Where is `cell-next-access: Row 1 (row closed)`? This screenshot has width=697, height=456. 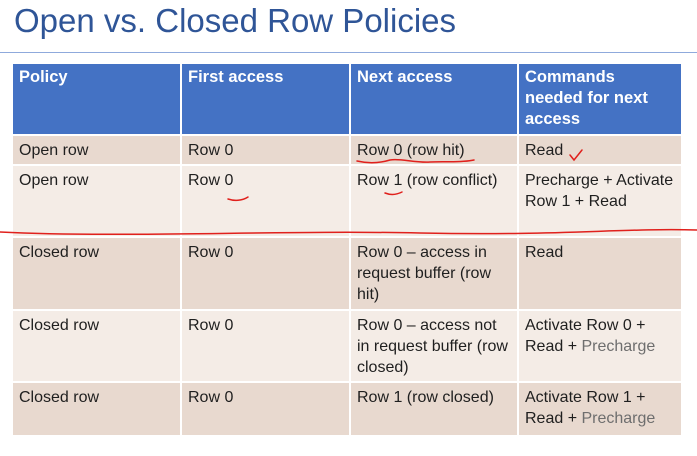
cell-next-access: Row 1 (row closed) is located at coordinates (434, 409).